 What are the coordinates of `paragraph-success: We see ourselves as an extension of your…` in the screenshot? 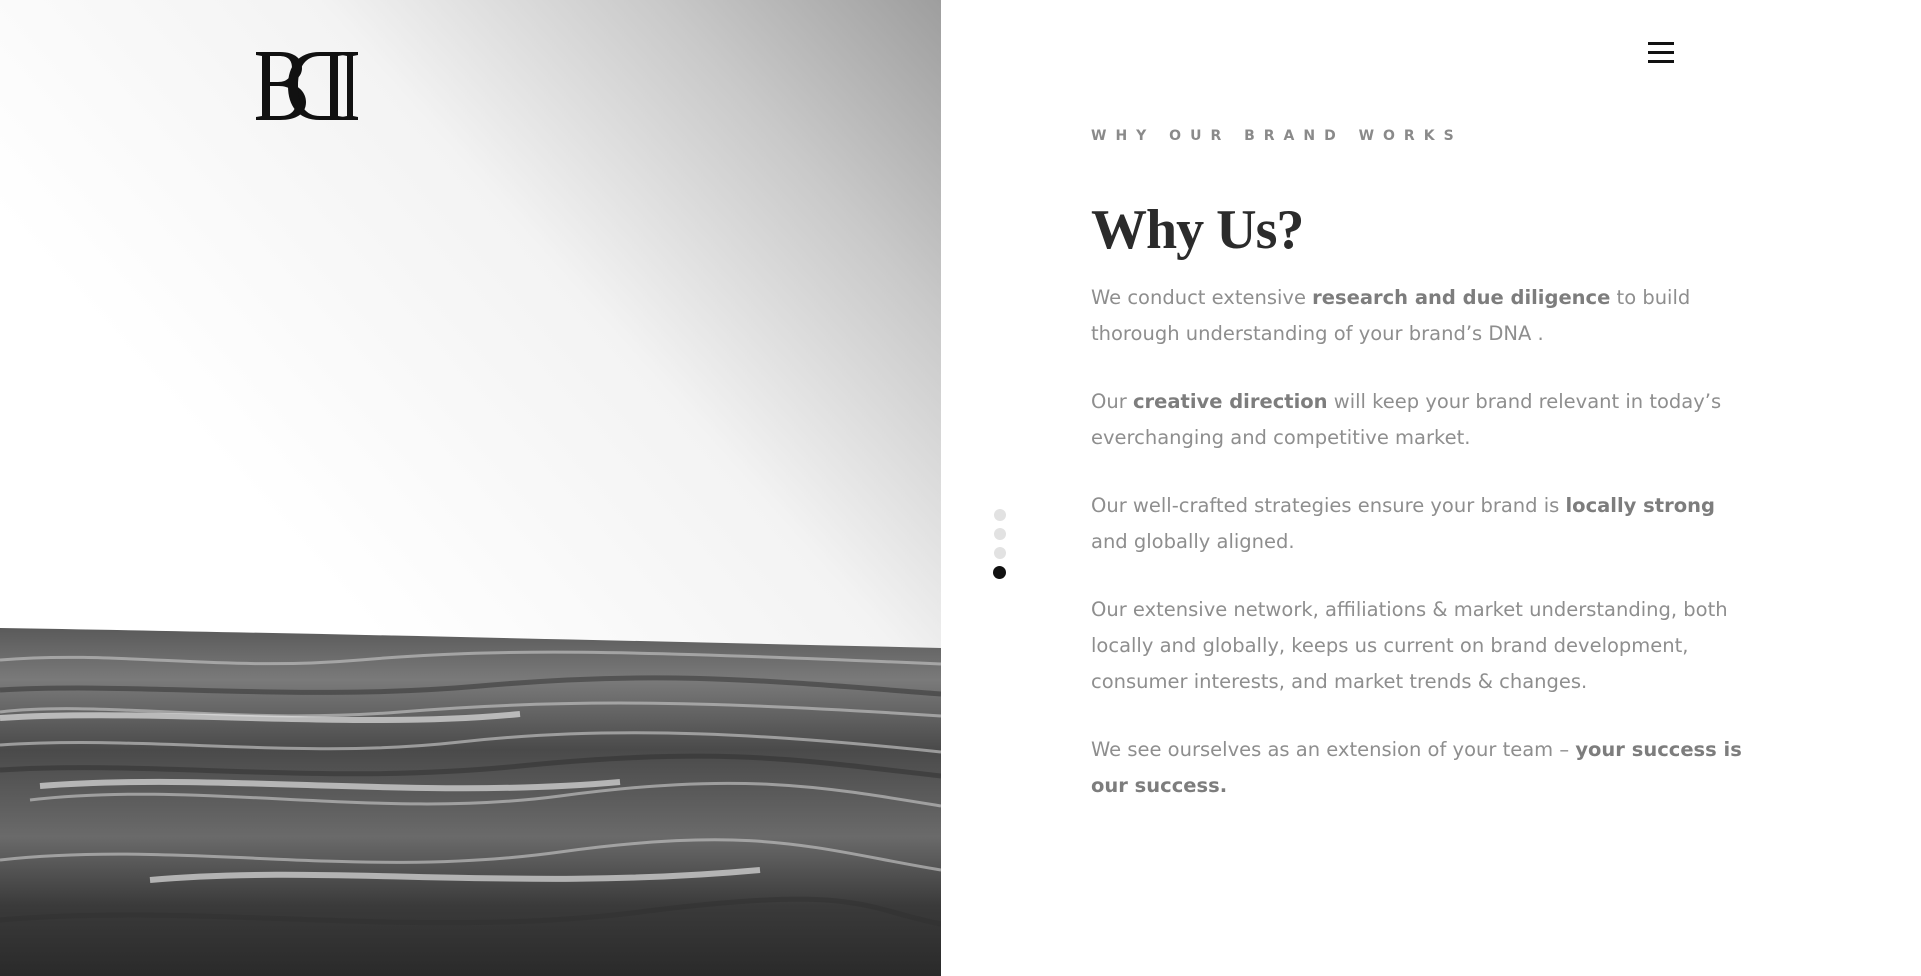 It's located at (1421, 768).